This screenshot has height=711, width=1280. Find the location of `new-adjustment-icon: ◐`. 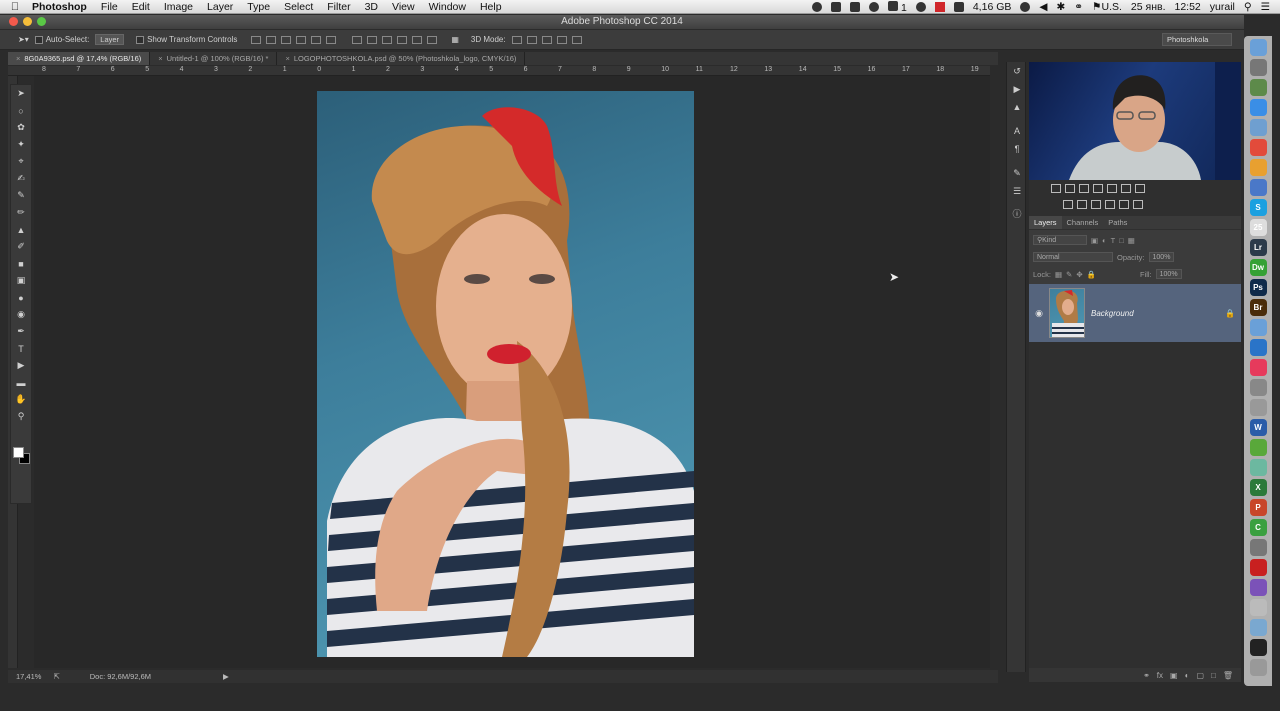

new-adjustment-icon: ◐ is located at coordinates (1187, 675).